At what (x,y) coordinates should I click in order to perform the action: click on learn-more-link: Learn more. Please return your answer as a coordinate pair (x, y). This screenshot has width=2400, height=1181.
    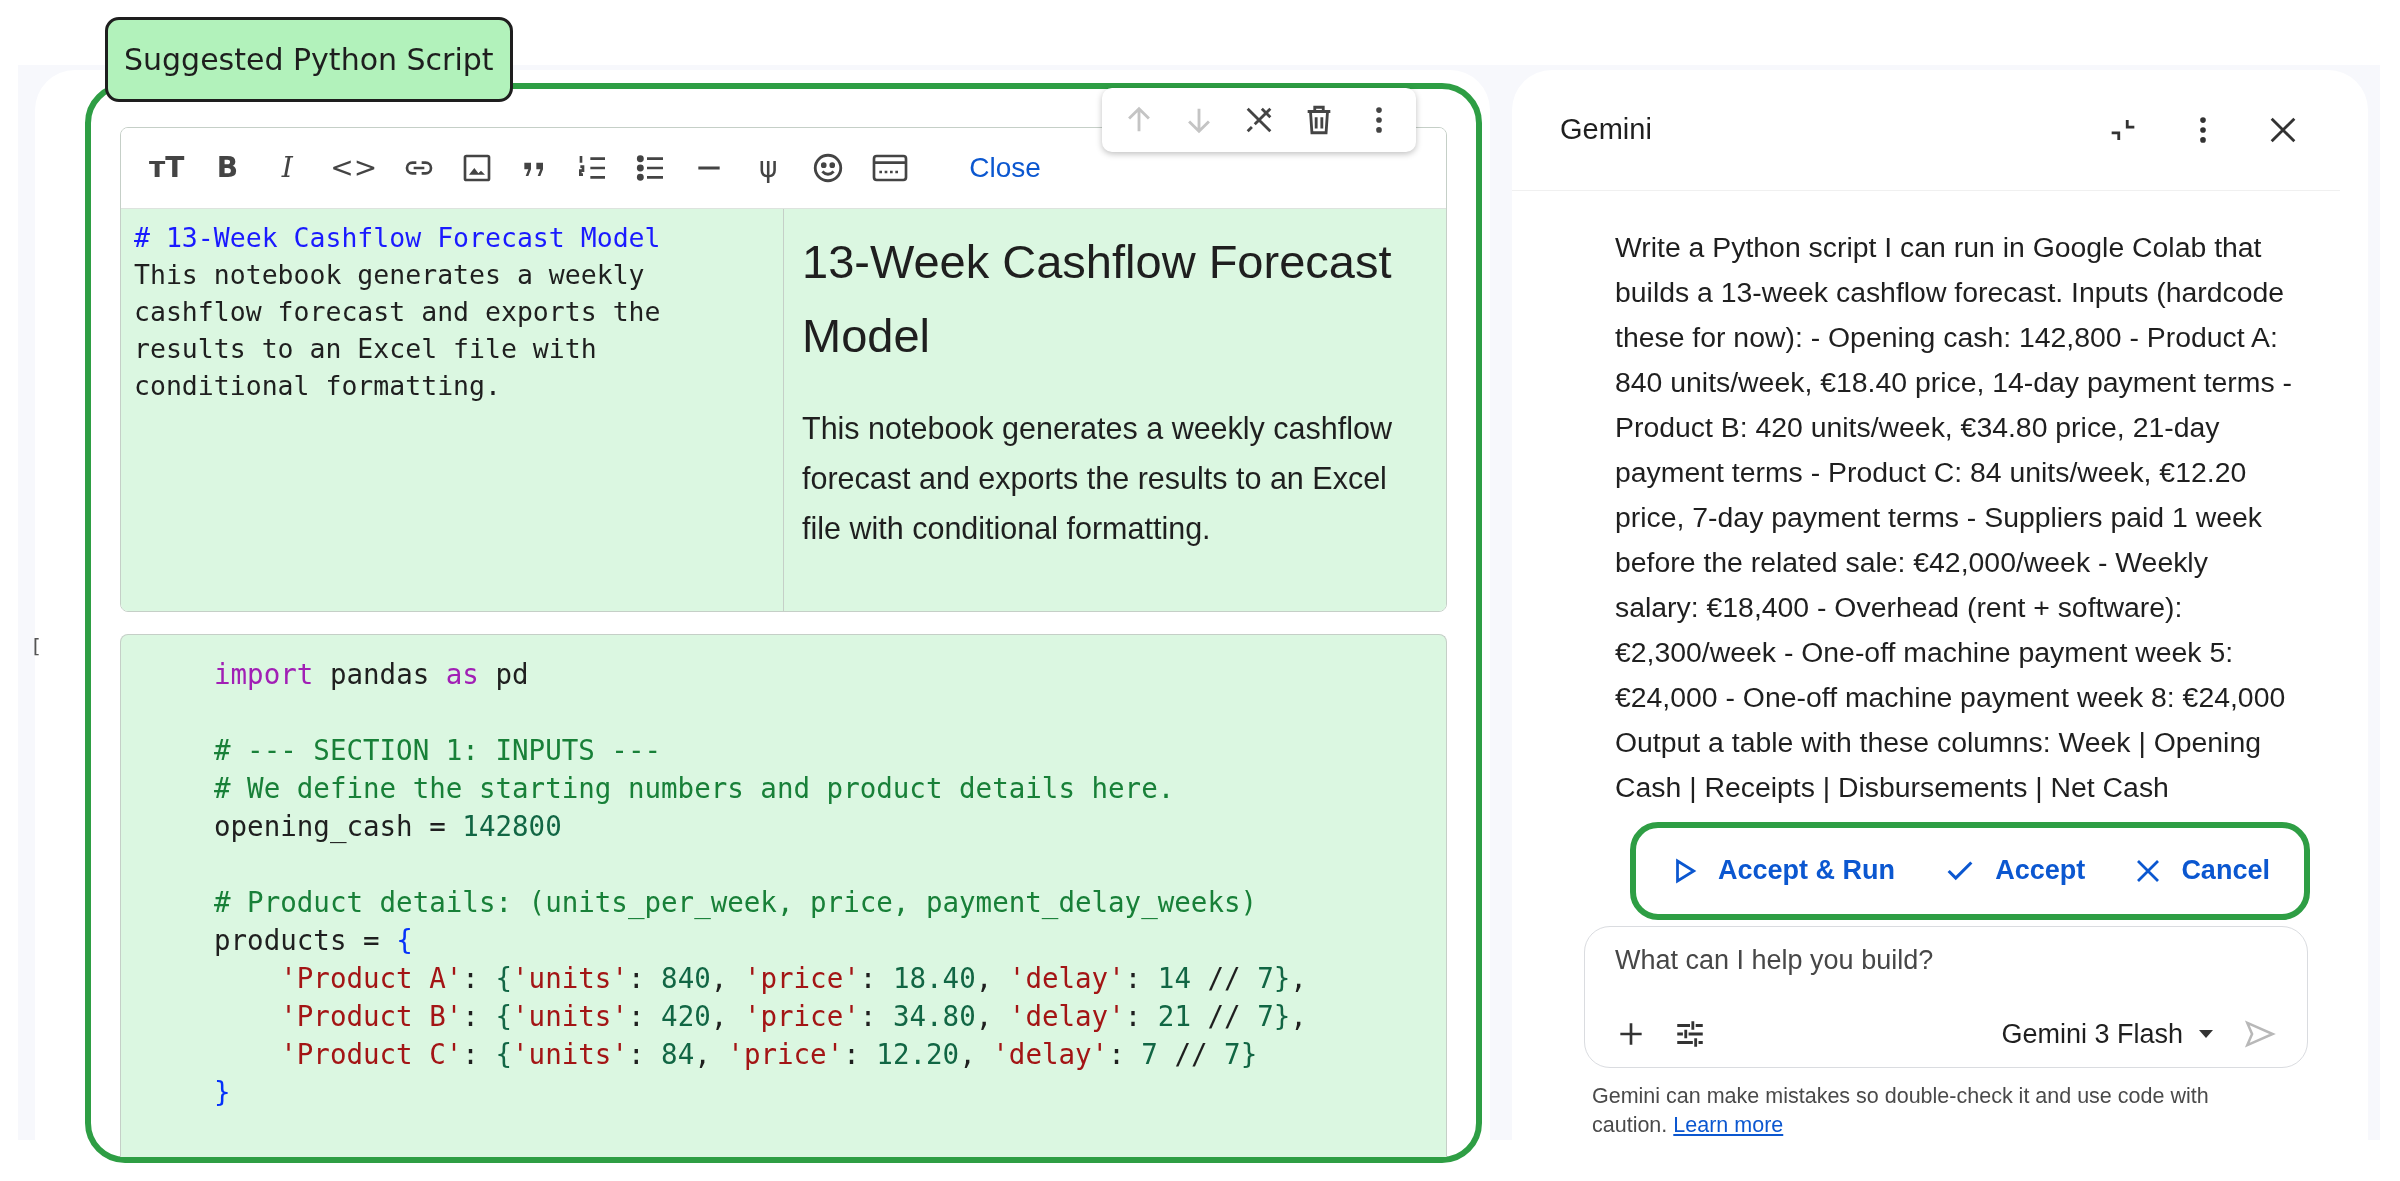
    Looking at the image, I should click on (1728, 1125).